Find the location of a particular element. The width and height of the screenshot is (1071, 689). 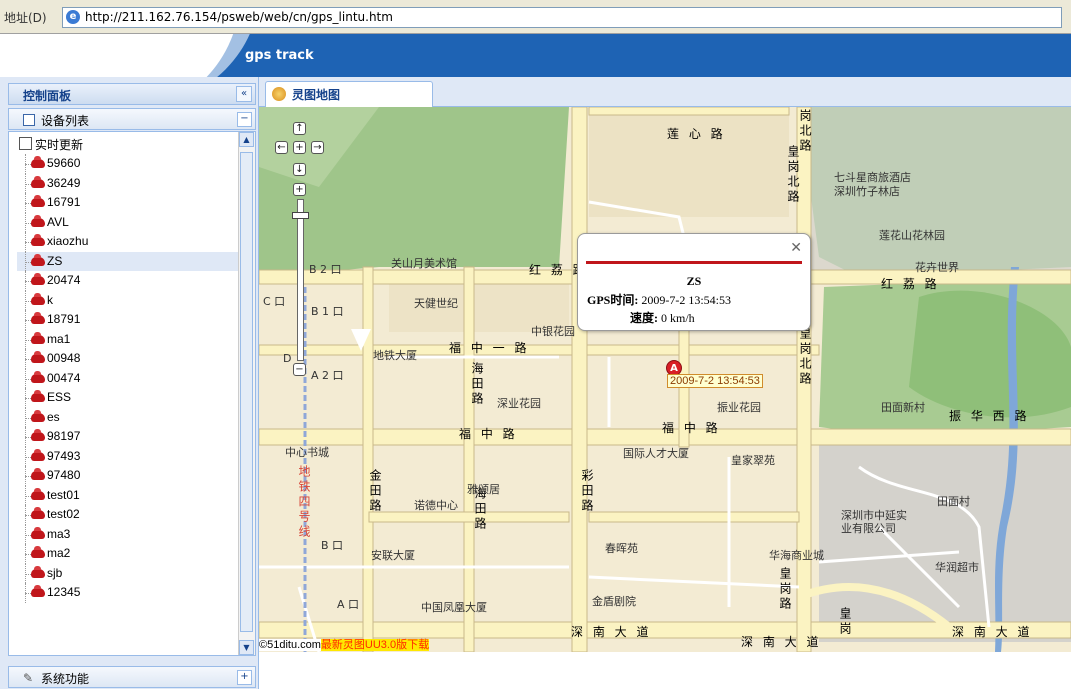

device-tree-item: es is located at coordinates (128, 417).